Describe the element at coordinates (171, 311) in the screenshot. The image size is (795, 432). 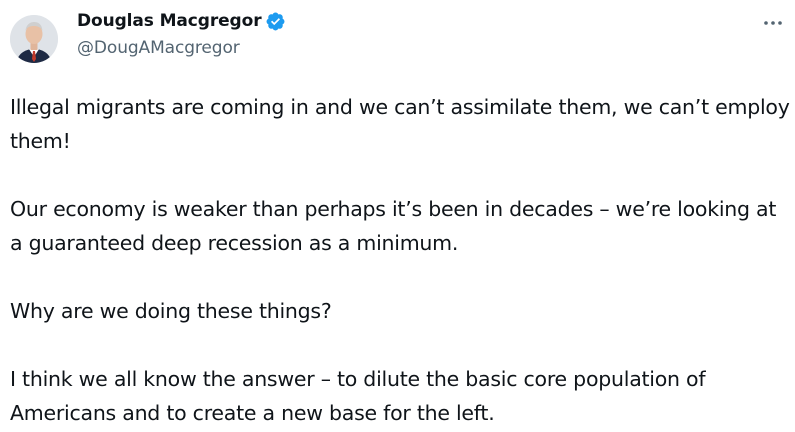
I see `tweet-paragraph: Why are we doing these things?` at that location.